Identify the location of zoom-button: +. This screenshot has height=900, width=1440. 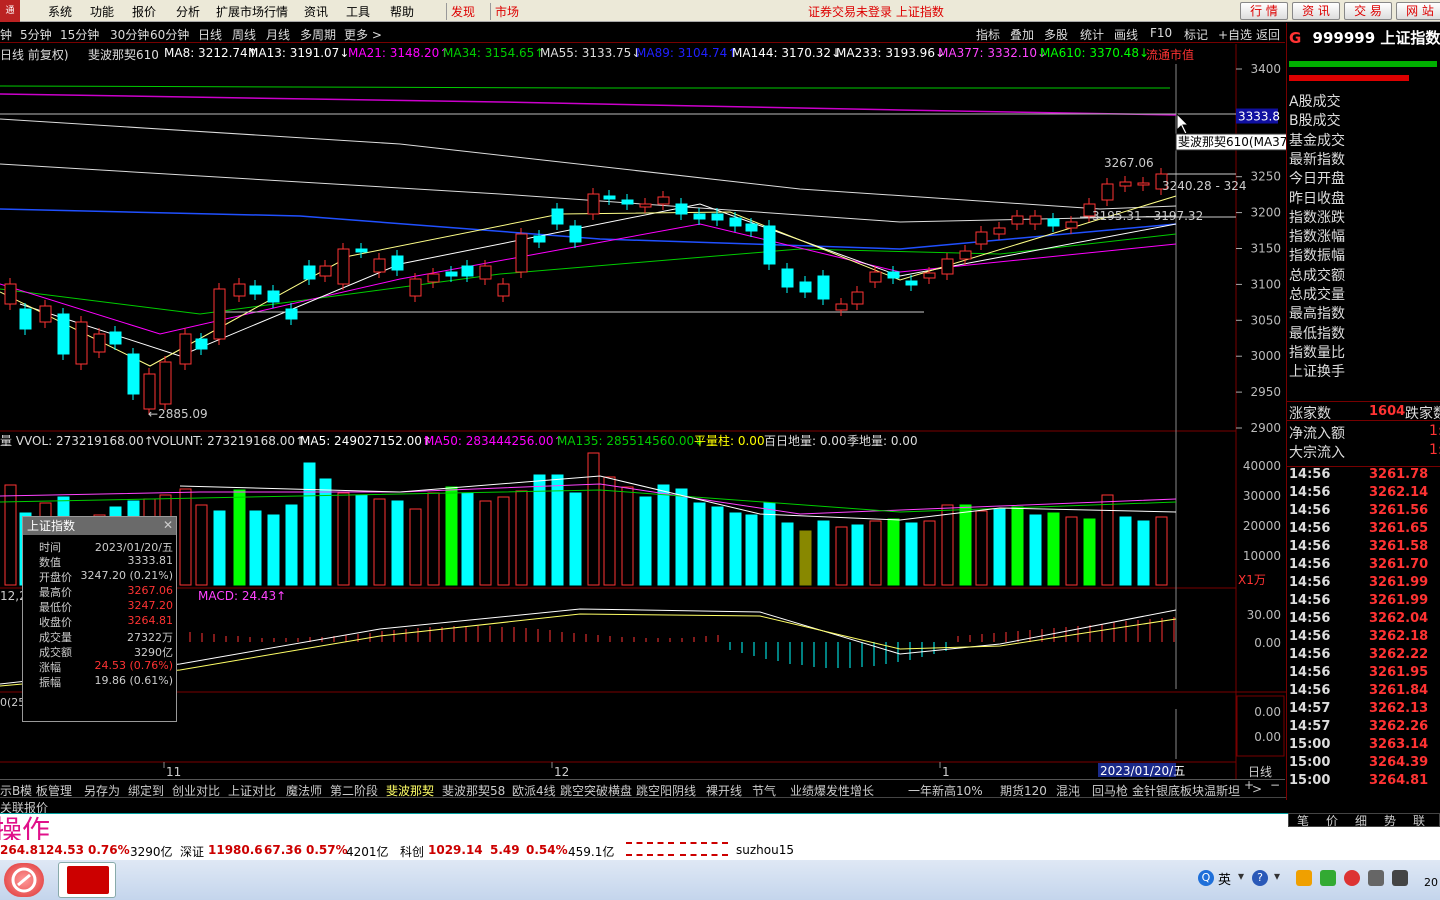
(1249, 785).